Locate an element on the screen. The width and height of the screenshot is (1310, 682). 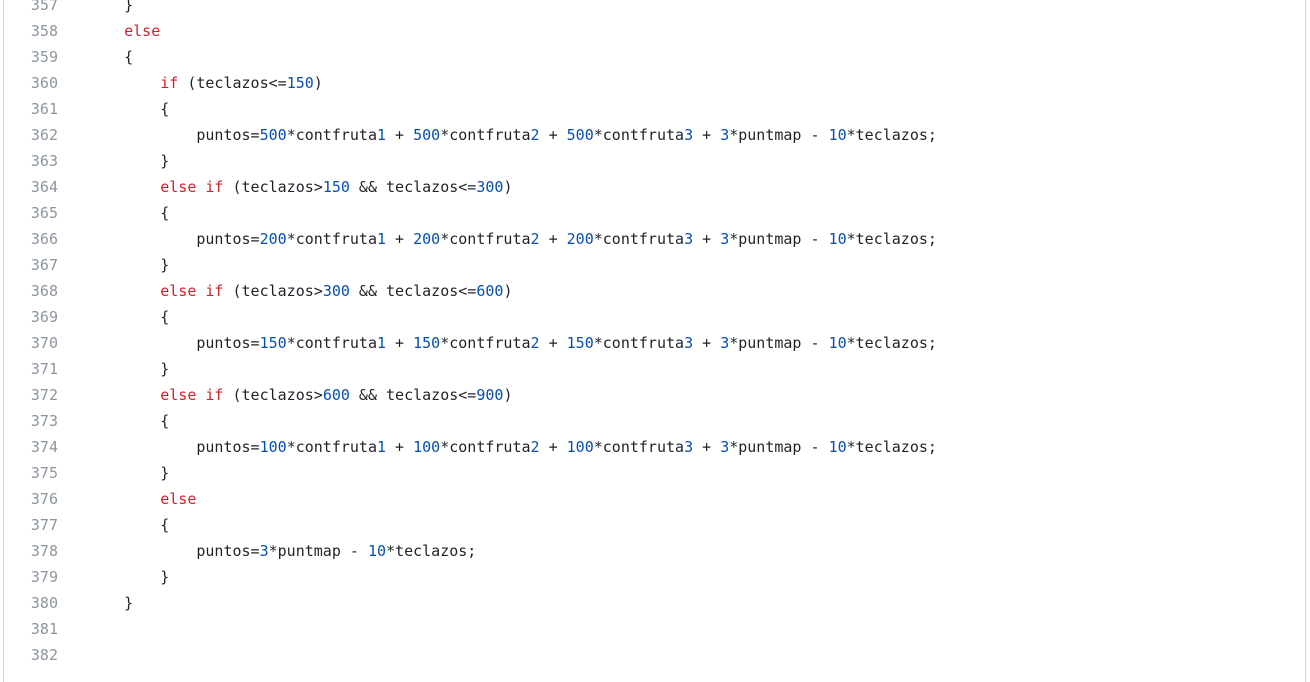
line-number: 382 is located at coordinates (31, 655).